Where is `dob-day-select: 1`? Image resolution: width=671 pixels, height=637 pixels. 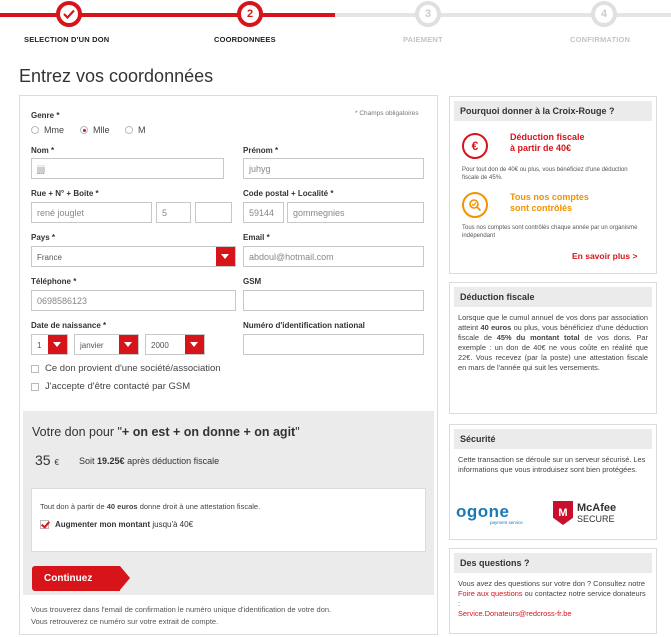 dob-day-select: 1 is located at coordinates (49, 344).